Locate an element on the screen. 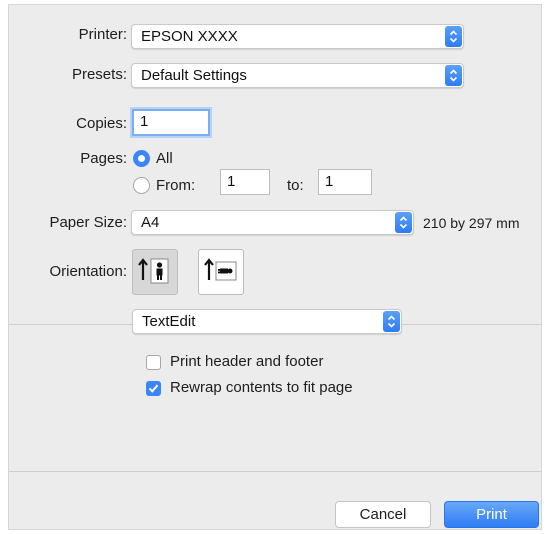 This screenshot has width=550, height=534. landscape-icon is located at coordinates (220, 269).